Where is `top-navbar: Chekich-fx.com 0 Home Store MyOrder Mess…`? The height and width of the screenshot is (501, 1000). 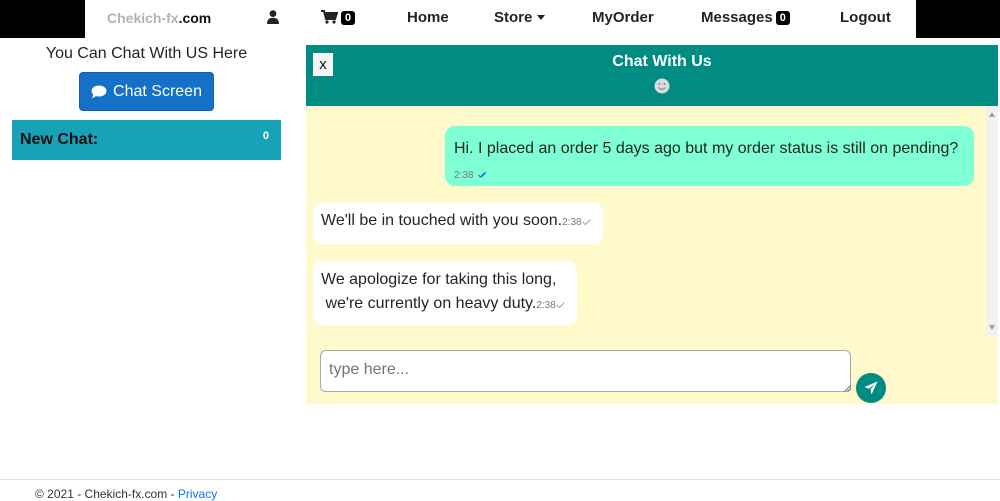 top-navbar: Chekich-fx.com 0 Home Store MyOrder Mess… is located at coordinates (500, 19).